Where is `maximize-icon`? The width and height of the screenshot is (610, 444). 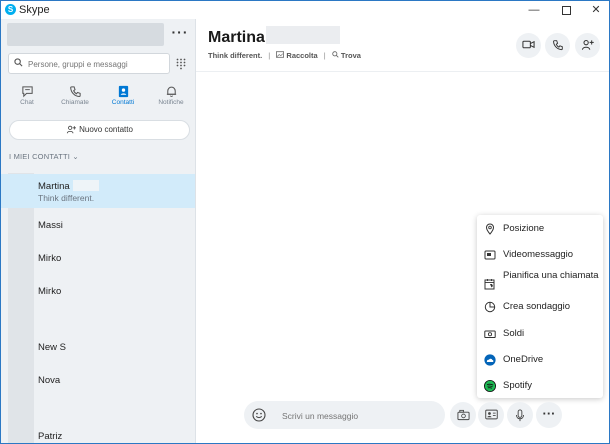 maximize-icon is located at coordinates (566, 10).